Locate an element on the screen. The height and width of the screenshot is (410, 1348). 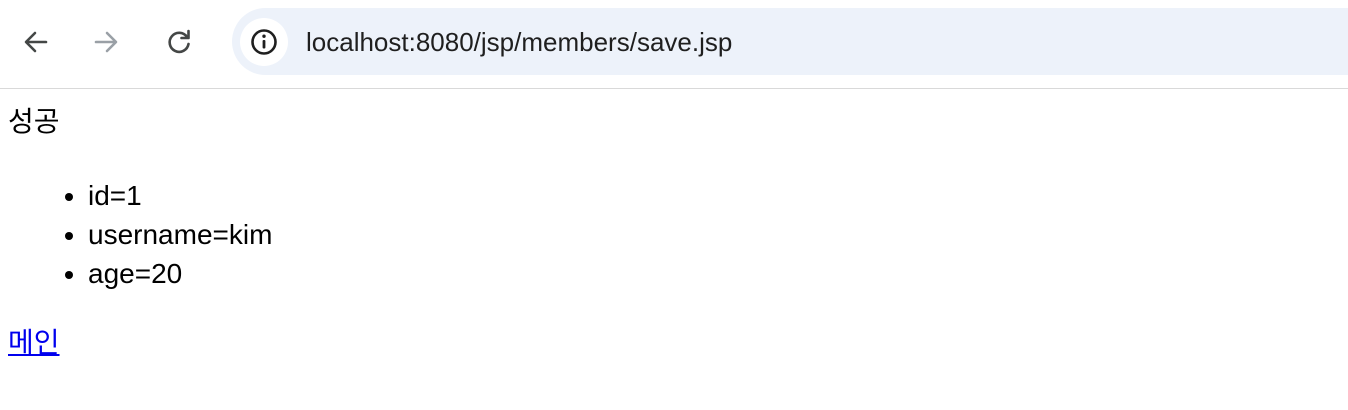
list-item: username=kim is located at coordinates (180, 234).